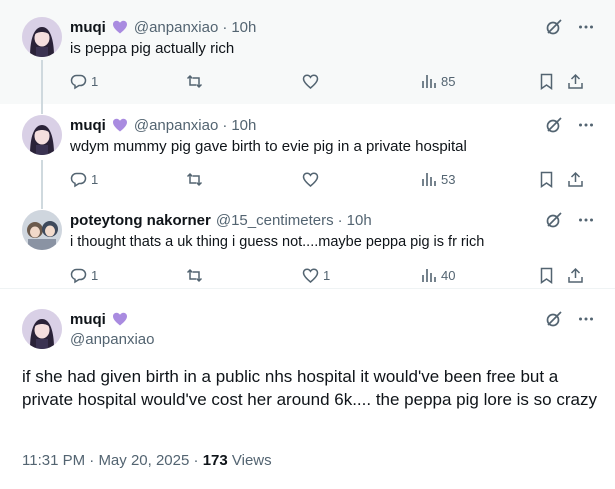 The image size is (615, 489). I want to click on author-handle: @15_centimeters, so click(275, 220).